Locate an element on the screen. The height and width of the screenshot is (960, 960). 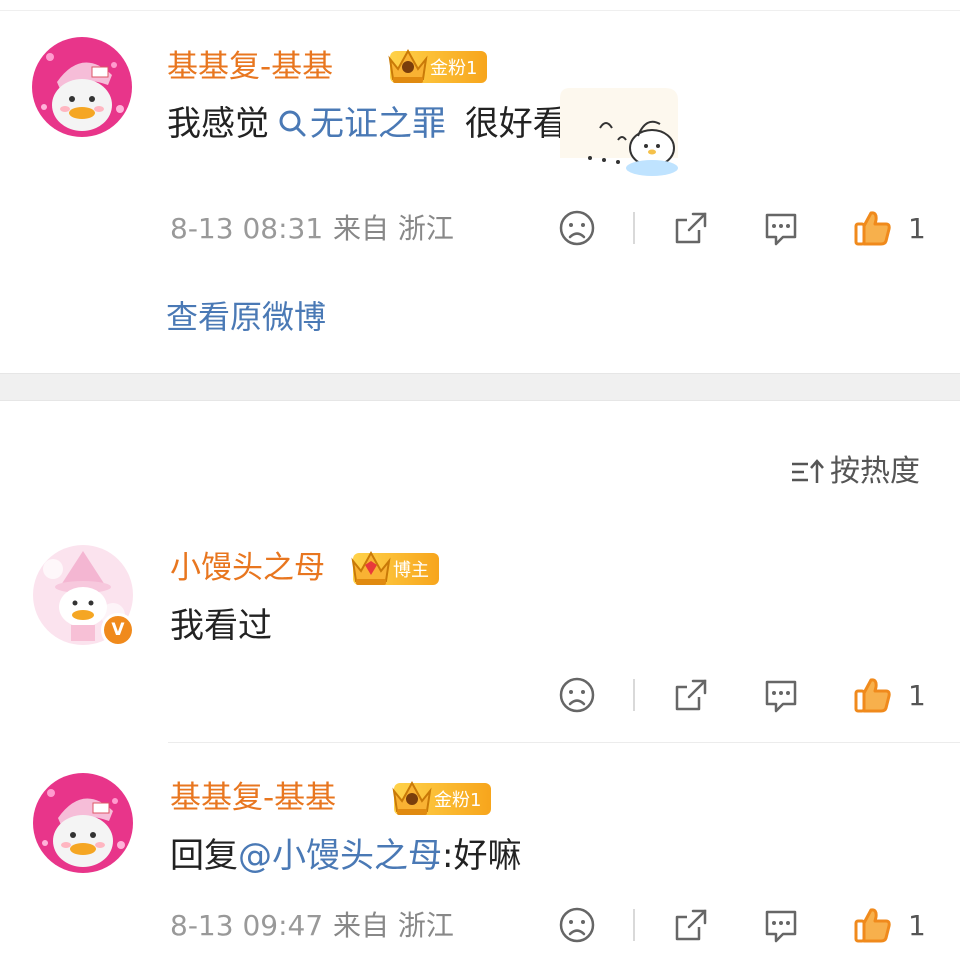
topic-link: 无证之罪 is located at coordinates (357, 124).